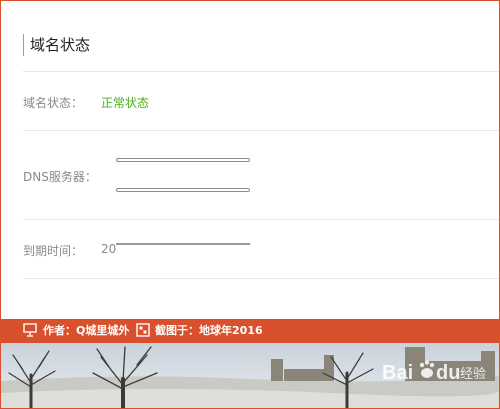 Image resolution: width=500 pixels, height=409 pixels. I want to click on watermark-subtitle: 经验, so click(473, 374).